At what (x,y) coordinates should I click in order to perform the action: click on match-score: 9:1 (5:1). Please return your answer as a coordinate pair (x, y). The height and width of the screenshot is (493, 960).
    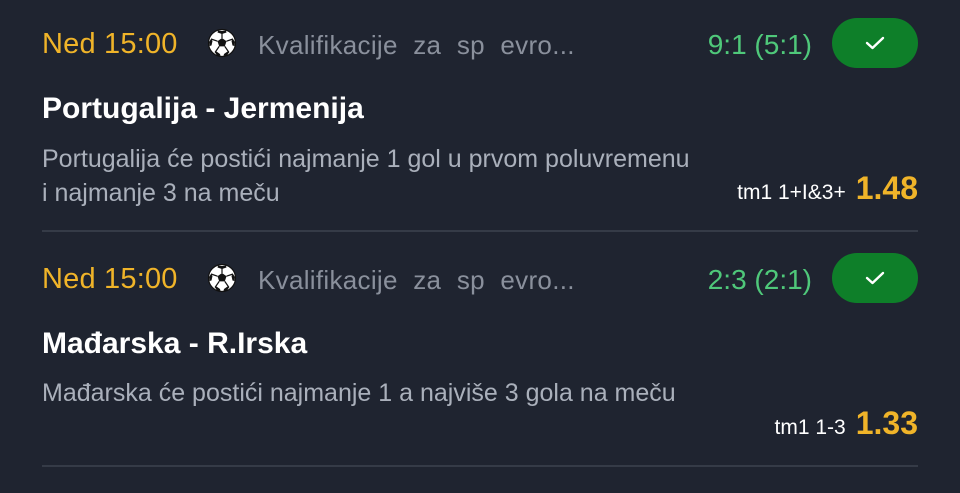
    Looking at the image, I should click on (759, 44).